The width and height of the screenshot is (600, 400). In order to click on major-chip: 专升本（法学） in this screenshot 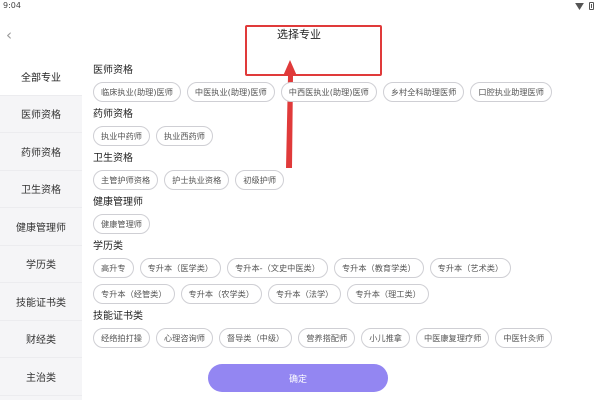, I will do `click(305, 294)`.